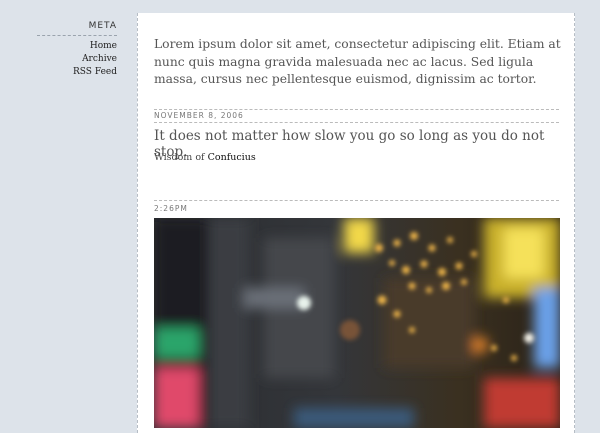 The height and width of the screenshot is (433, 600). Describe the element at coordinates (77, 46) in the screenshot. I see `sidebar-link-home: Home` at that location.